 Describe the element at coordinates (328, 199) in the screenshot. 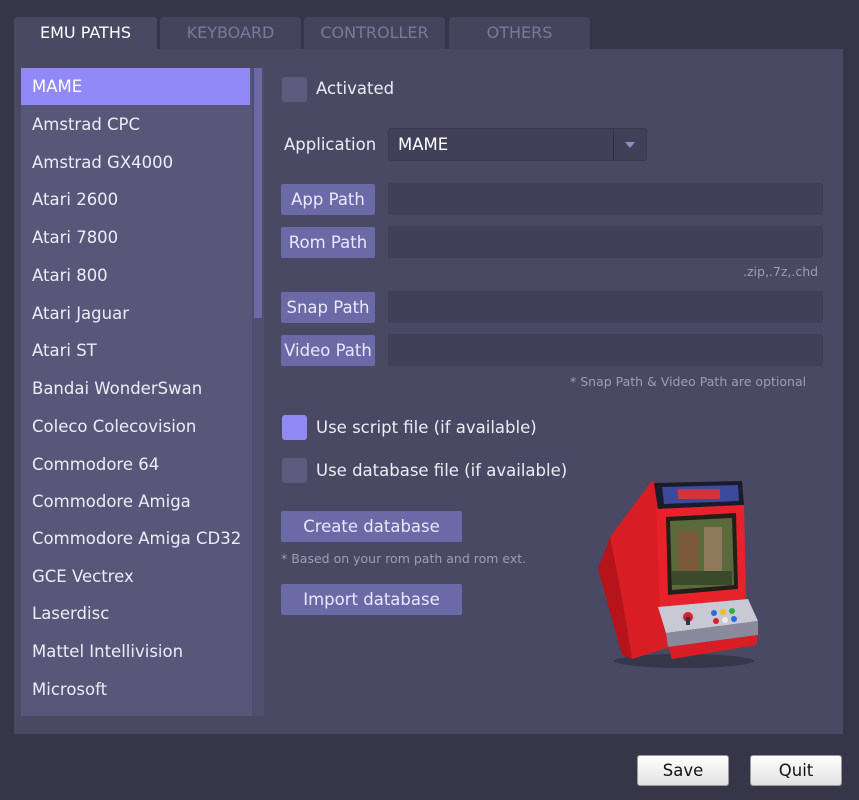

I see `app-path-button: App Path` at that location.